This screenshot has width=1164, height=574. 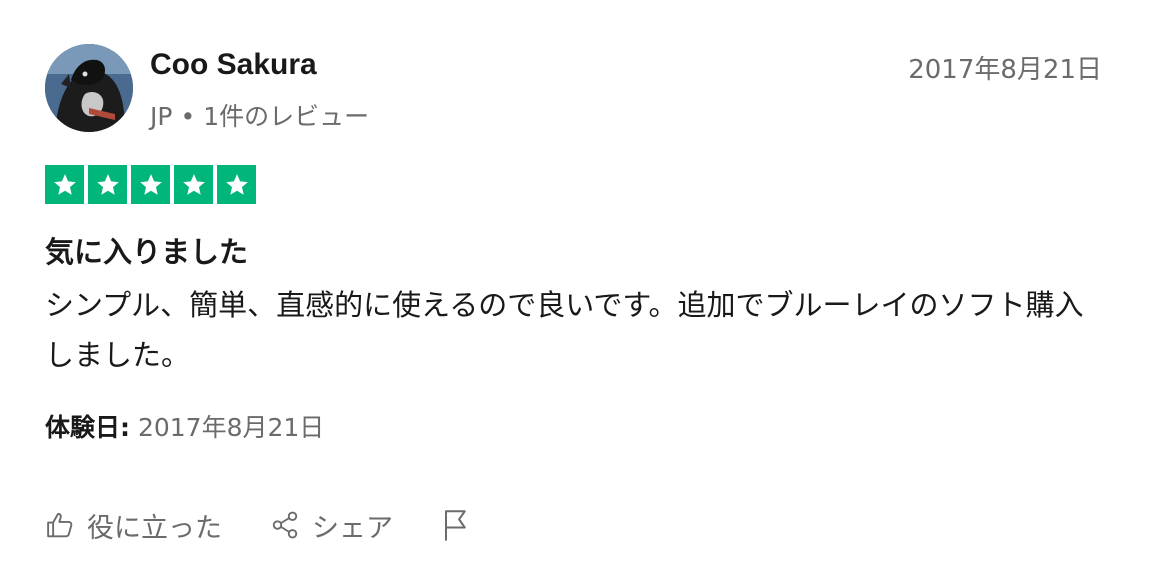 I want to click on reviewer-name: Coo Sakura, so click(x=233, y=65).